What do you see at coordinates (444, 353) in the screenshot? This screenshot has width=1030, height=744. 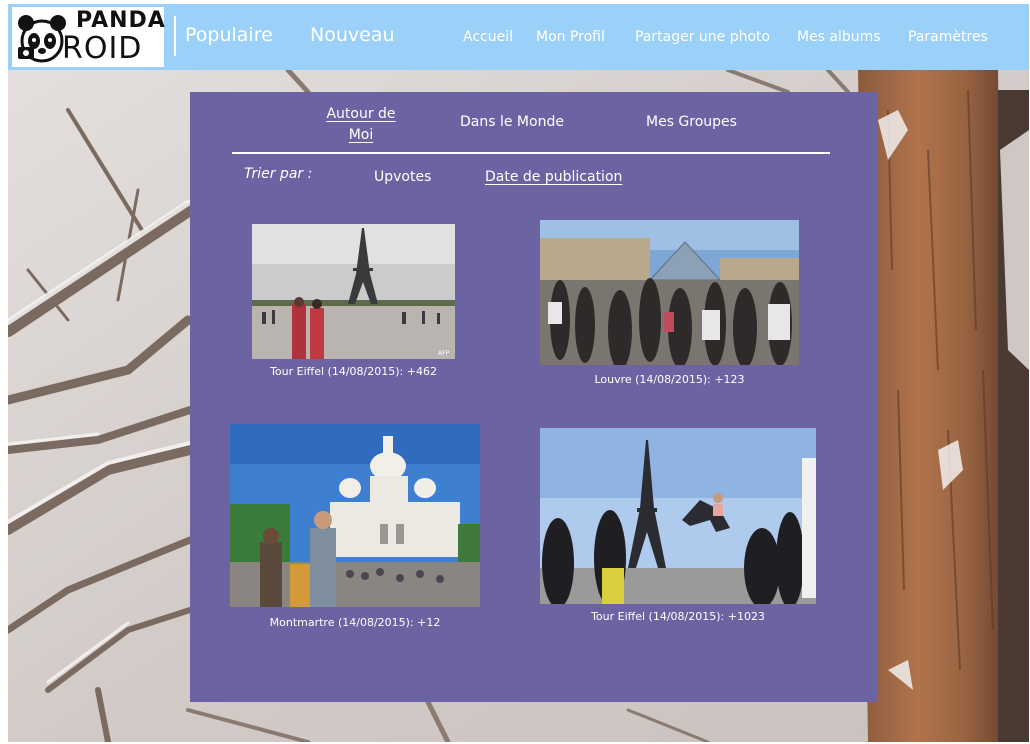 I see `photo-watermark: AFP` at bounding box center [444, 353].